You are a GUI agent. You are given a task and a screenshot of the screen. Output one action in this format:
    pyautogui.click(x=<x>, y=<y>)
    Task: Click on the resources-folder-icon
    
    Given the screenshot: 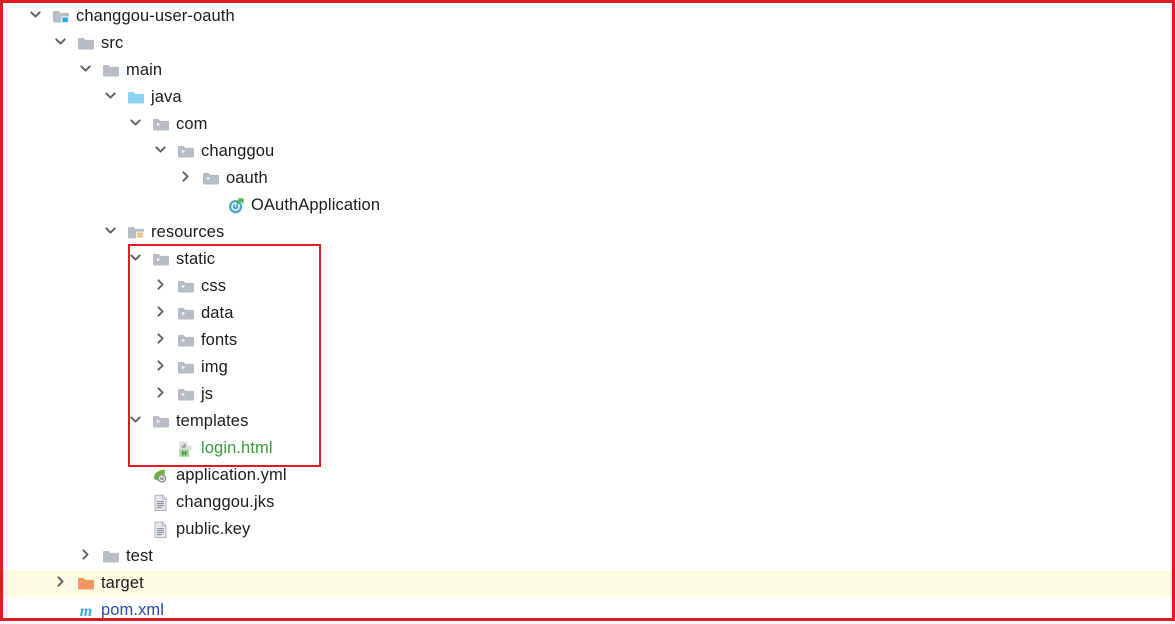 What is the action you would take?
    pyautogui.click(x=135, y=232)
    